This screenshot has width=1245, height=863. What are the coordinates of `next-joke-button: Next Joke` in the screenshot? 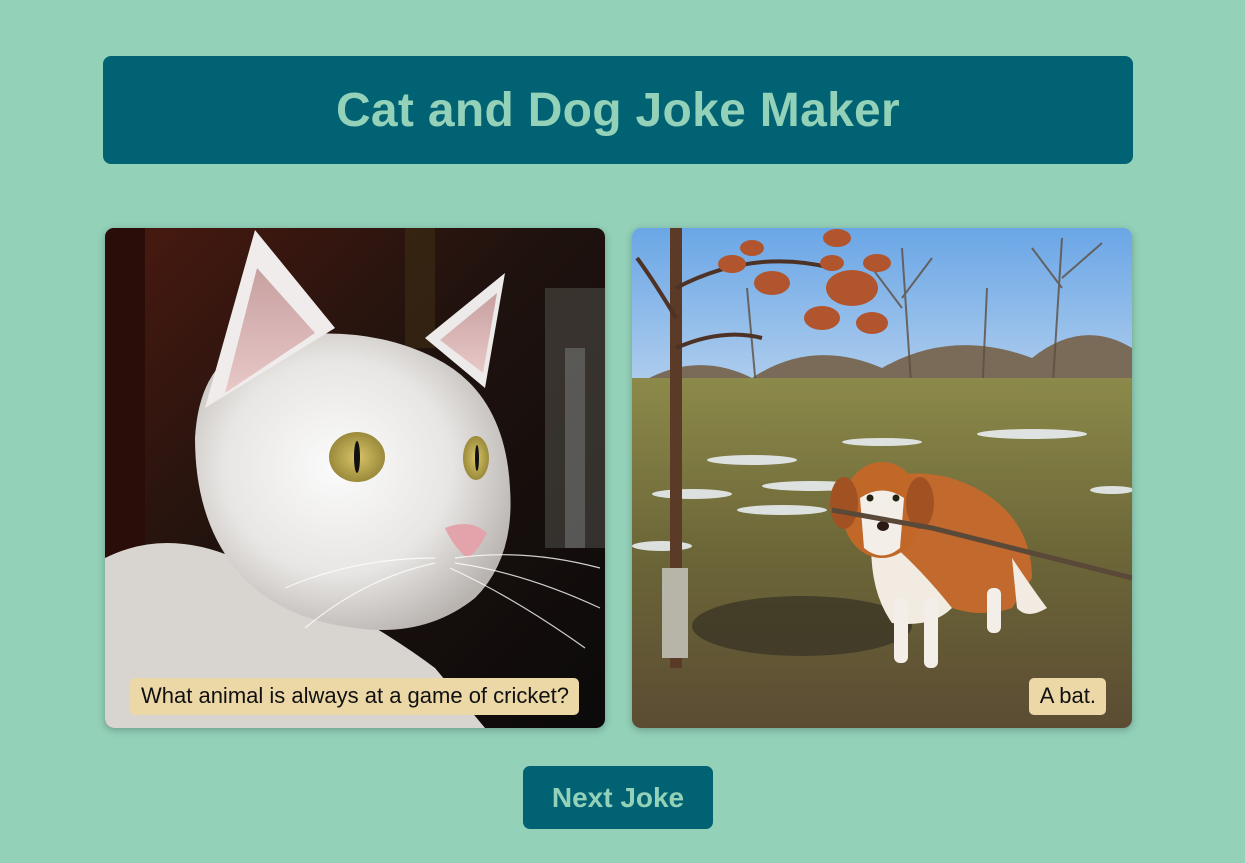 It's located at (618, 797).